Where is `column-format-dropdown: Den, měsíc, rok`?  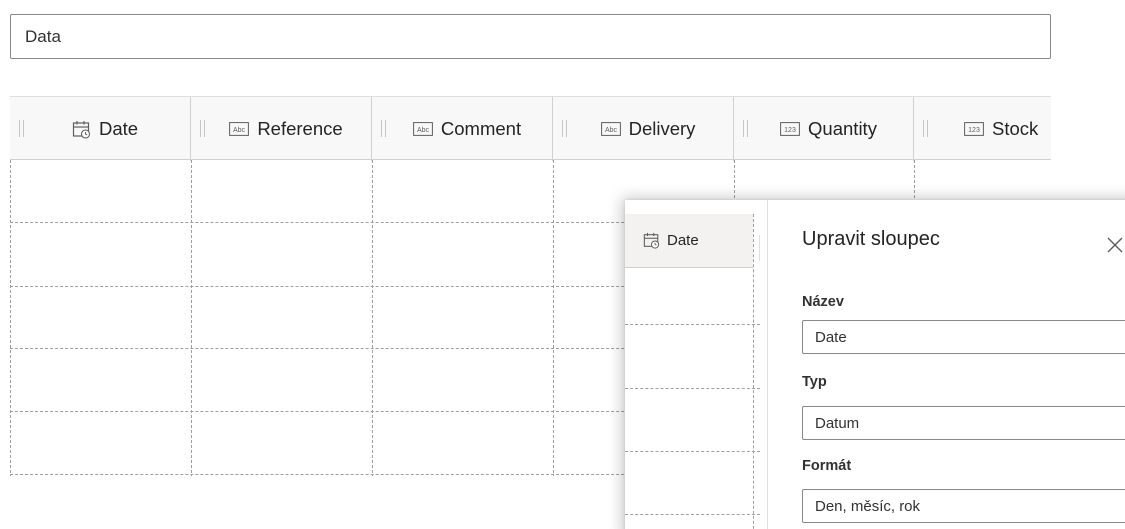
column-format-dropdown: Den, měsíc, rok is located at coordinates (963, 506).